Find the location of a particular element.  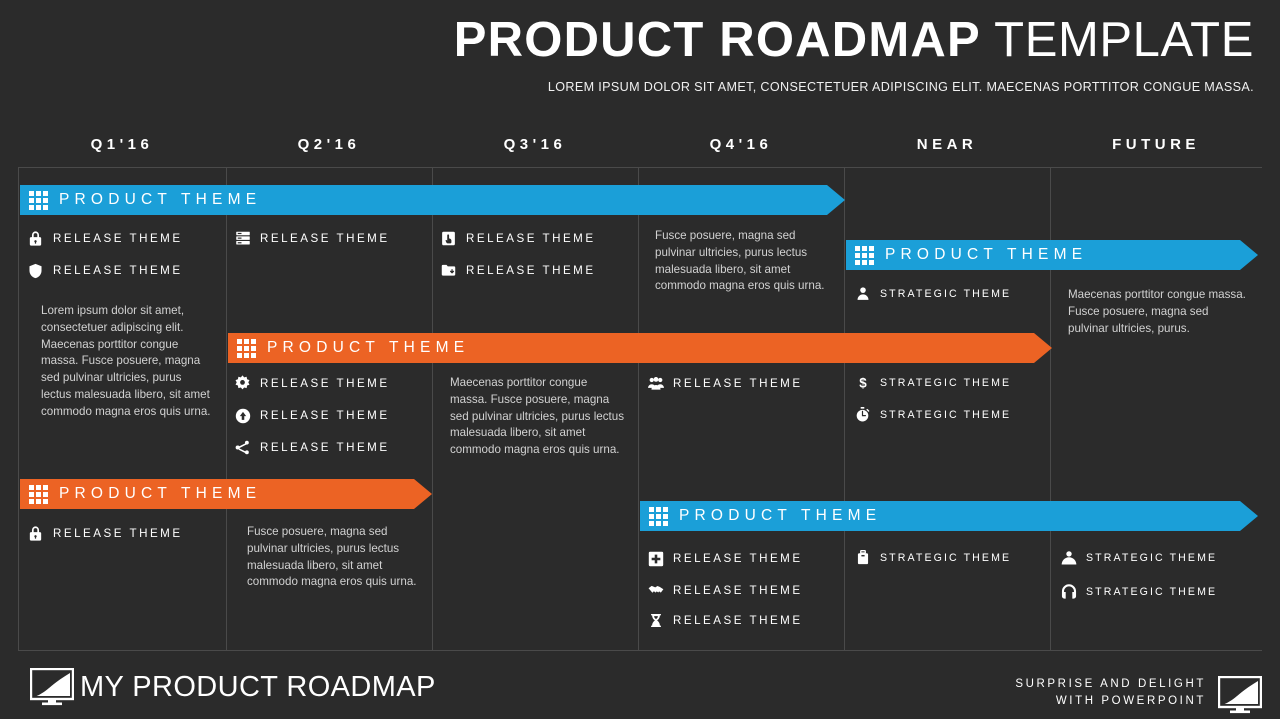

column-header-near: NEAR is located at coordinates (947, 144).